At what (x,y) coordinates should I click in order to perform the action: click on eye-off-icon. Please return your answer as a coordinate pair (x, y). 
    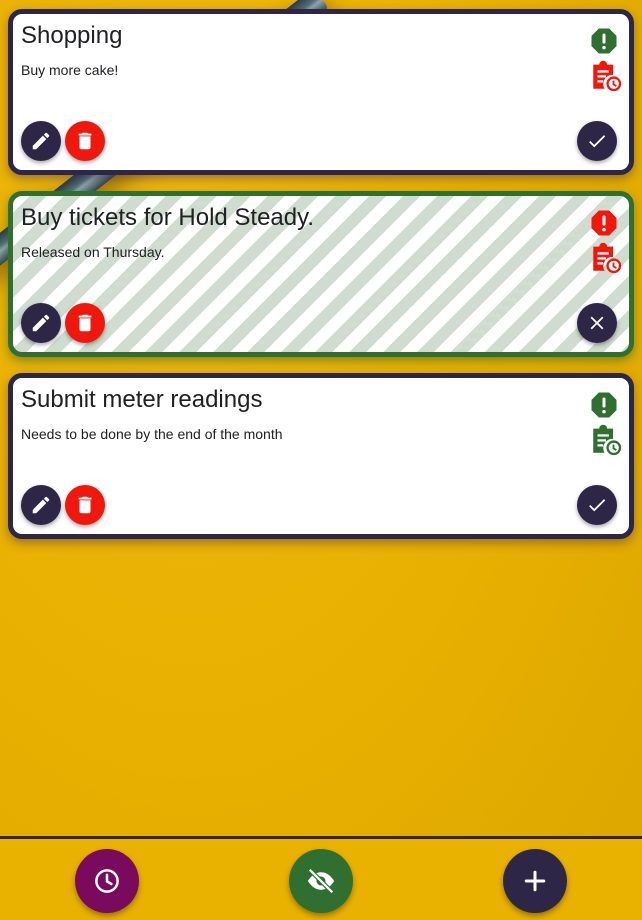
    Looking at the image, I should click on (321, 881).